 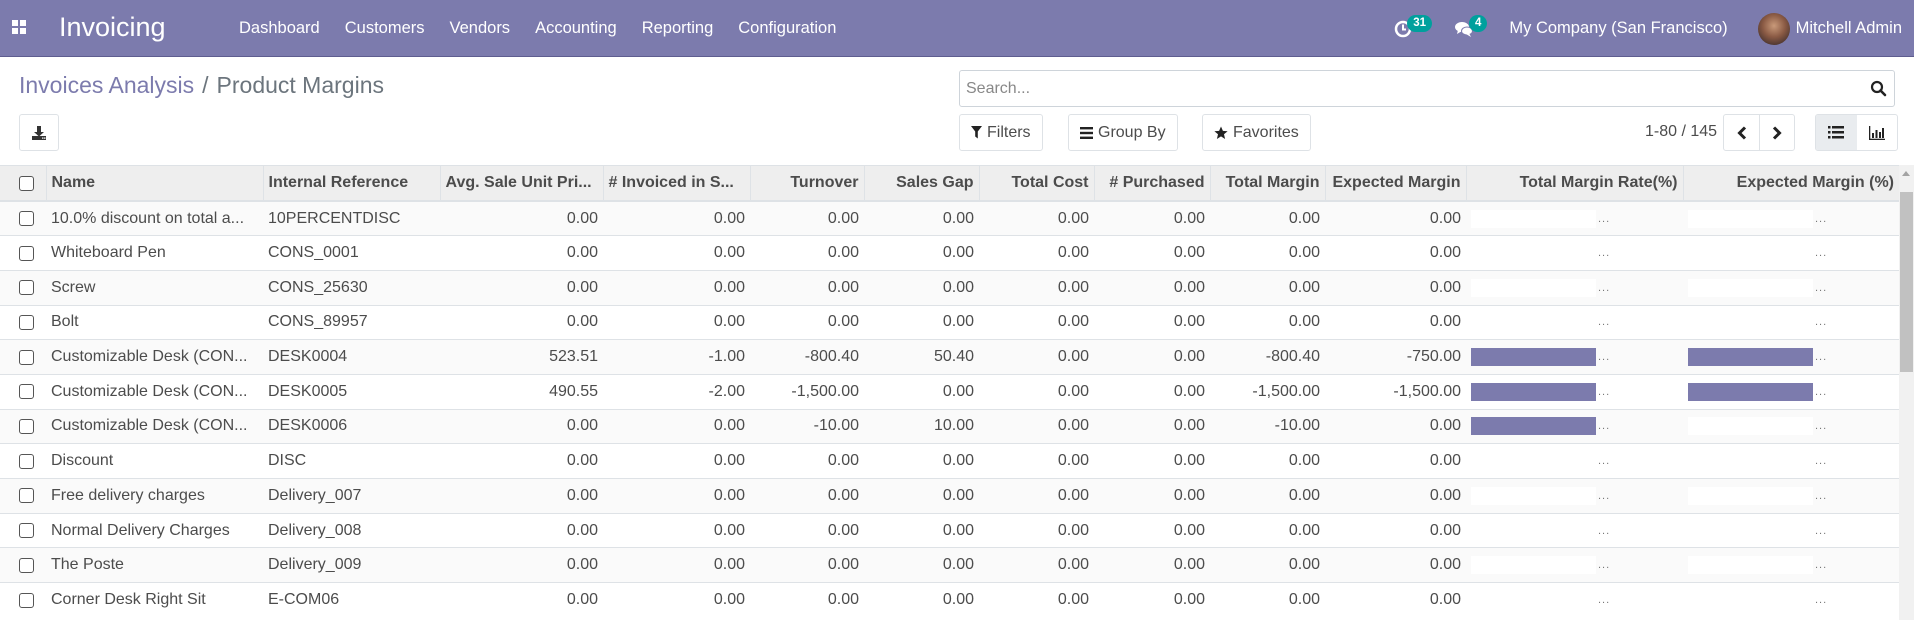 I want to click on table-scrollbar, so click(x=1906, y=392).